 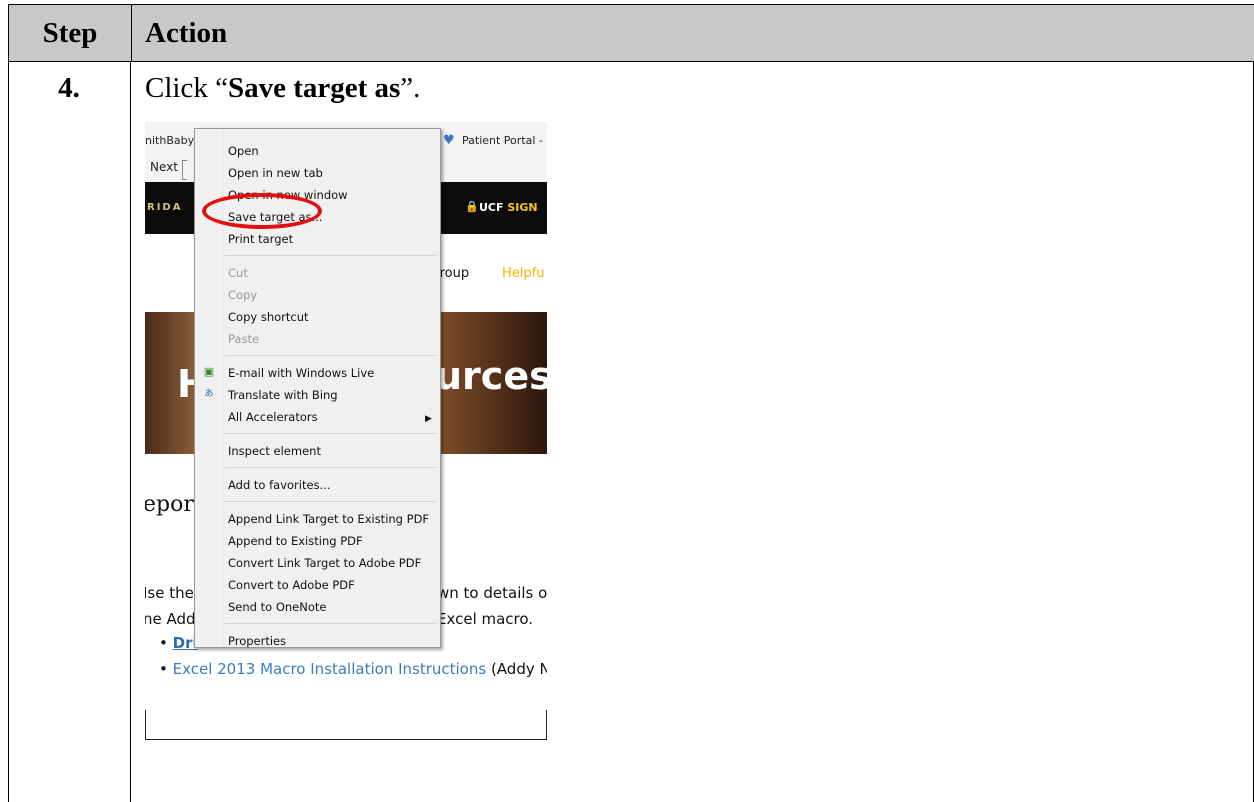 What do you see at coordinates (243, 295) in the screenshot?
I see `menu-item-copy: Copy` at bounding box center [243, 295].